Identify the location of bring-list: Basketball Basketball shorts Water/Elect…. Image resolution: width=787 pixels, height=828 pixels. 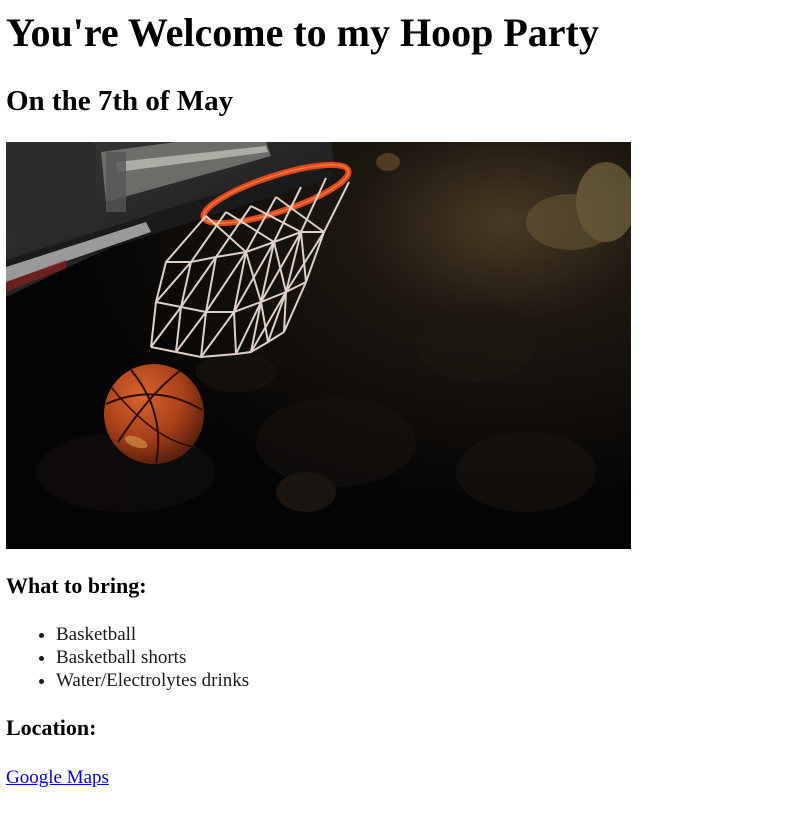
(127, 657).